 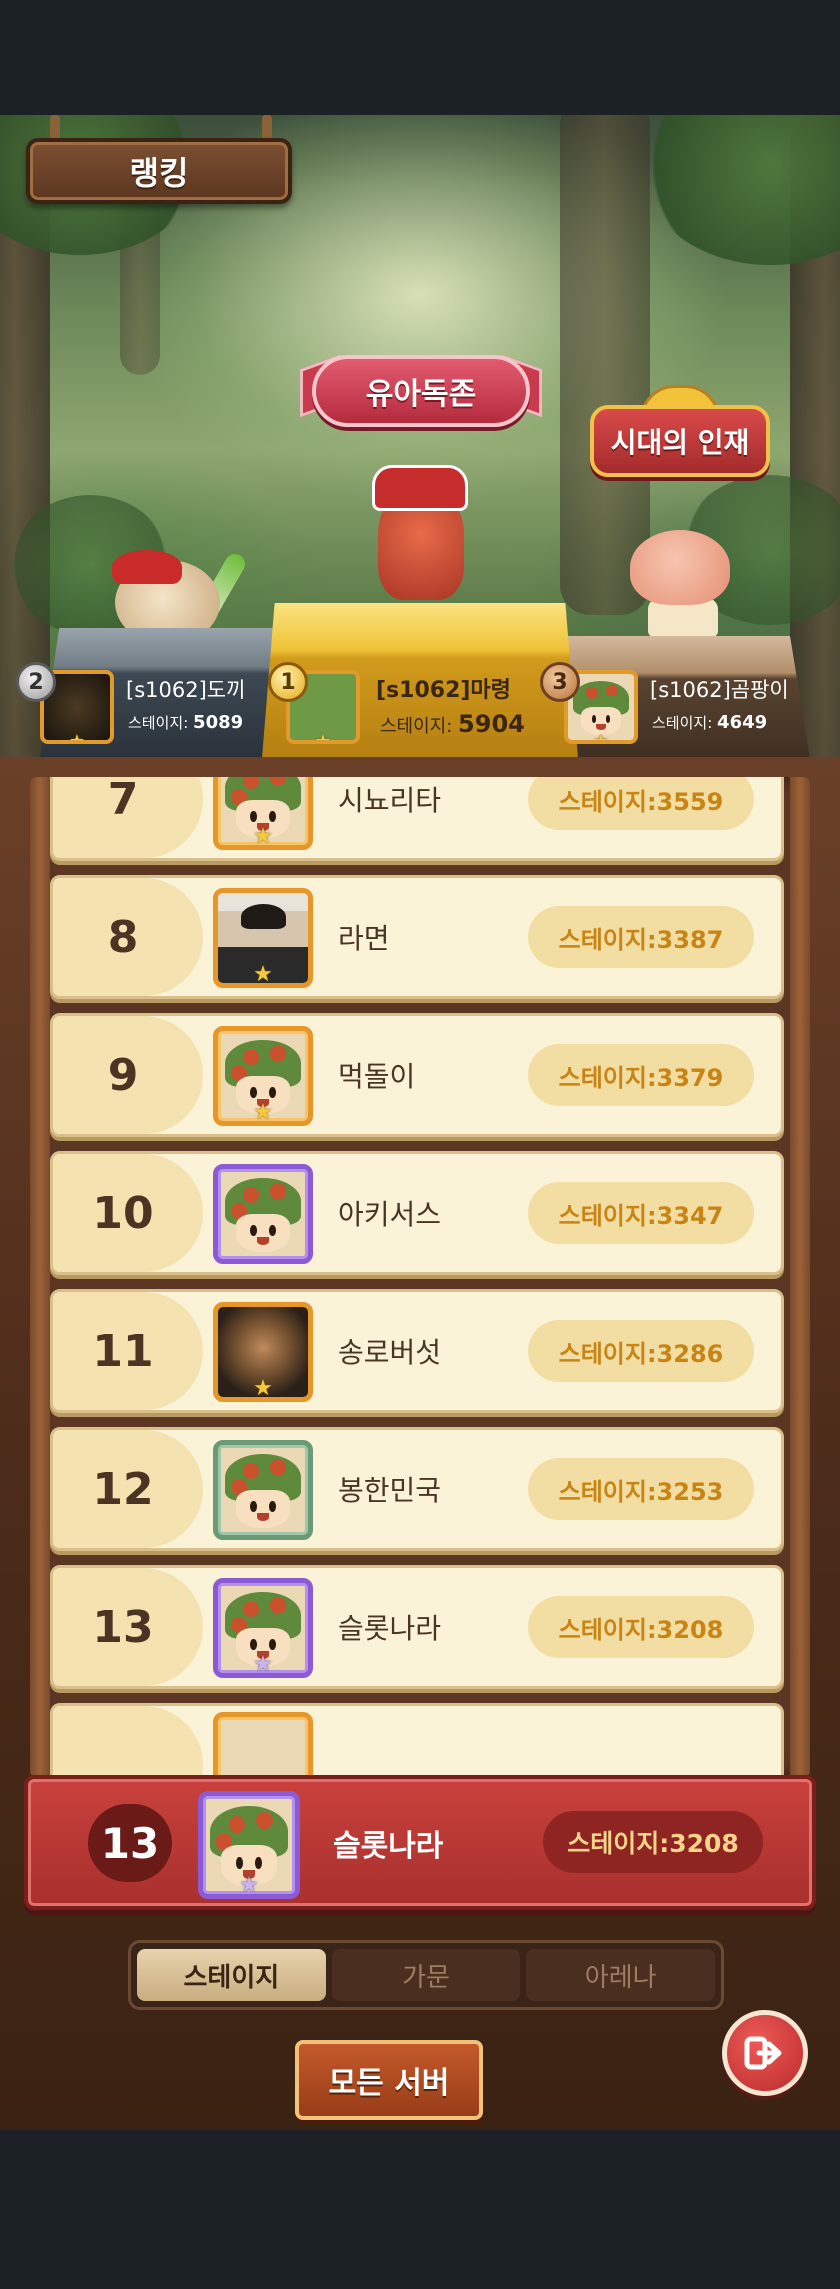 What do you see at coordinates (742, 722) in the screenshot?
I see `podium-stage-value-3rd: 4649` at bounding box center [742, 722].